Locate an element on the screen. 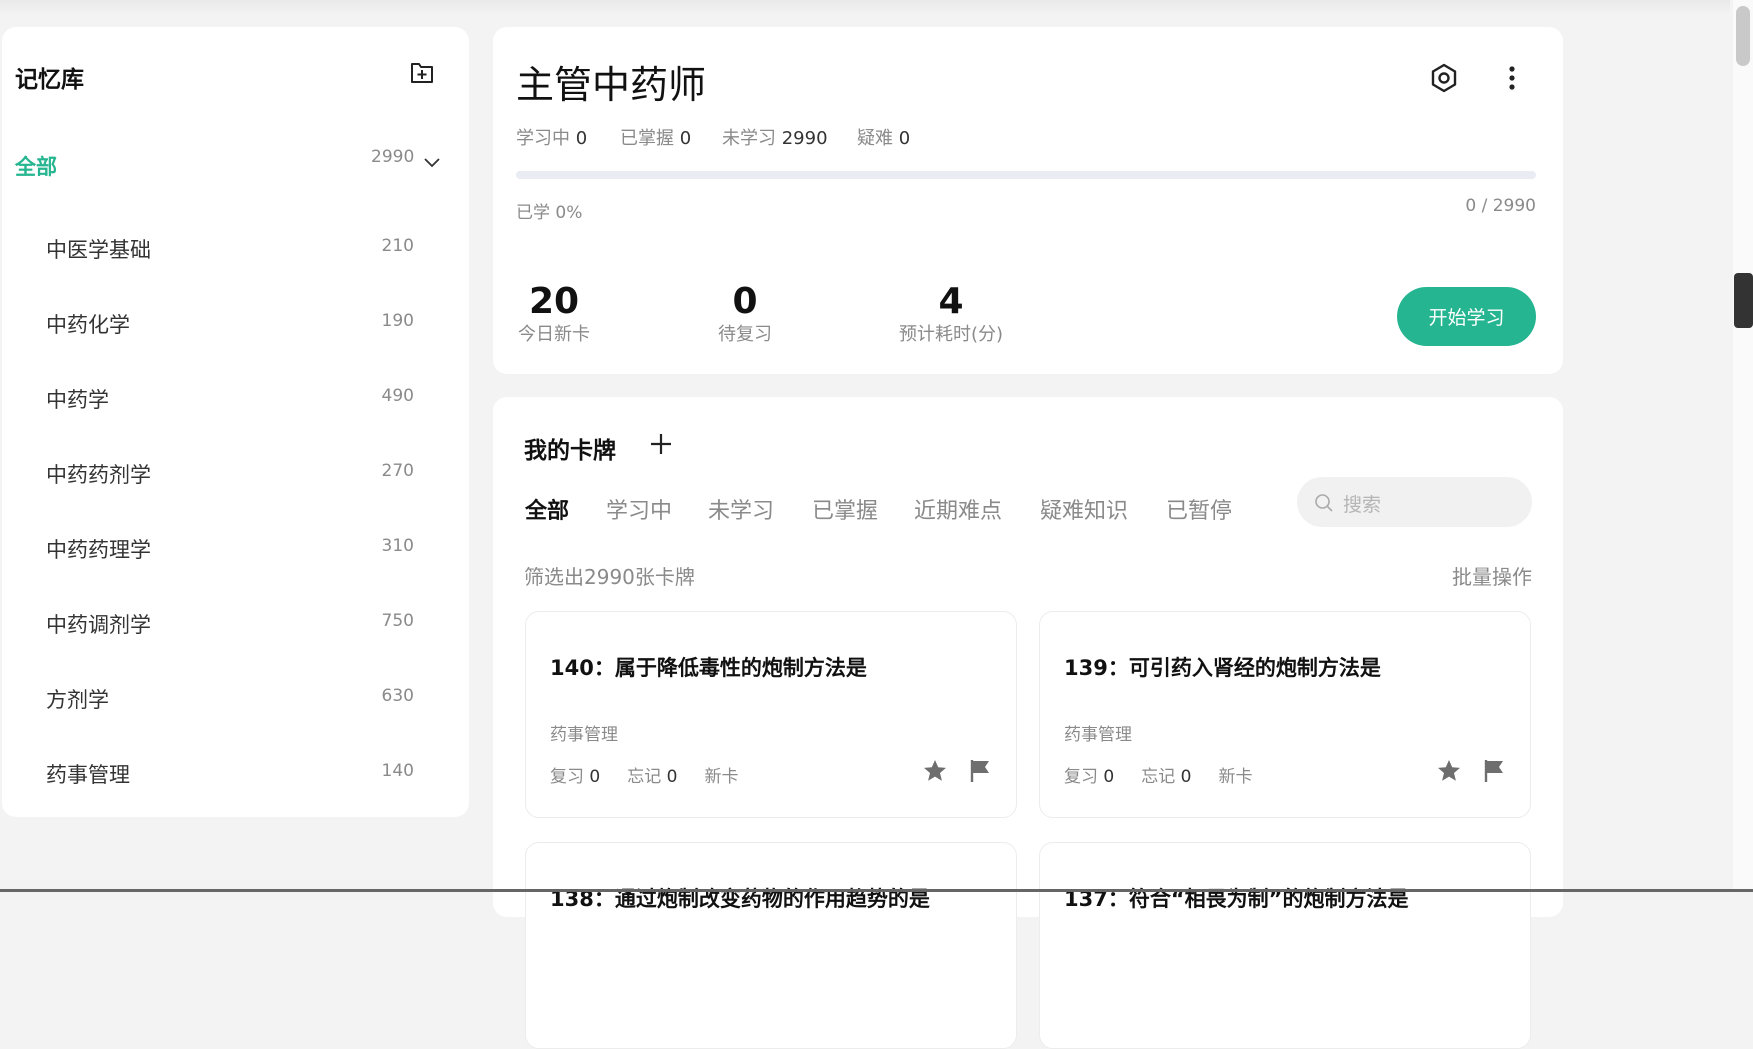 This screenshot has width=1753, height=1049. search-placeholder: 搜索 is located at coordinates (1362, 505).